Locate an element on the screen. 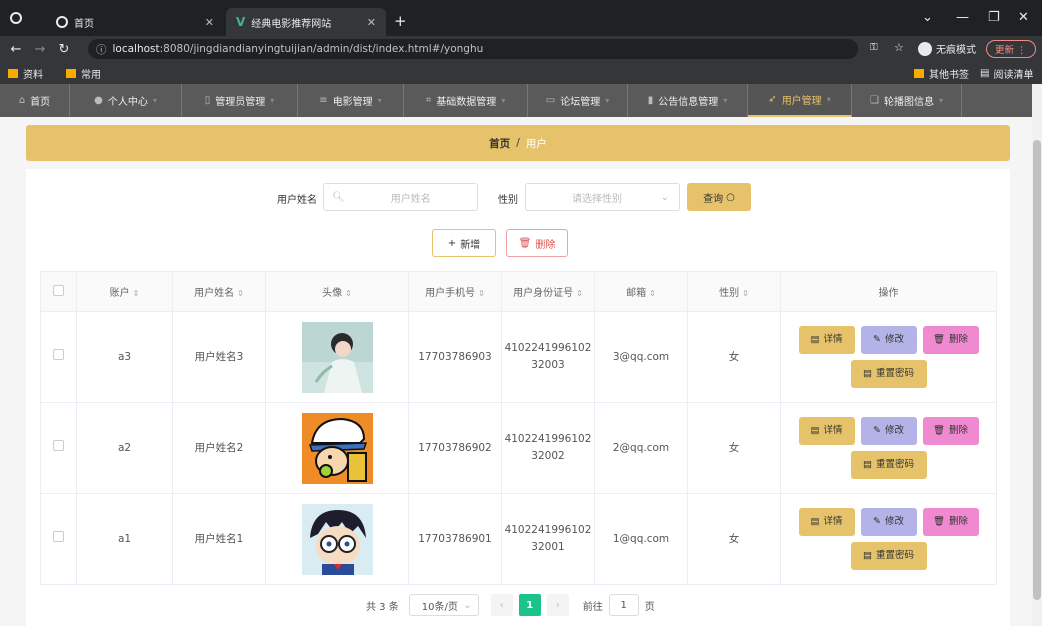  col-phone: 用户手机号 ⇕ is located at coordinates (455, 291).